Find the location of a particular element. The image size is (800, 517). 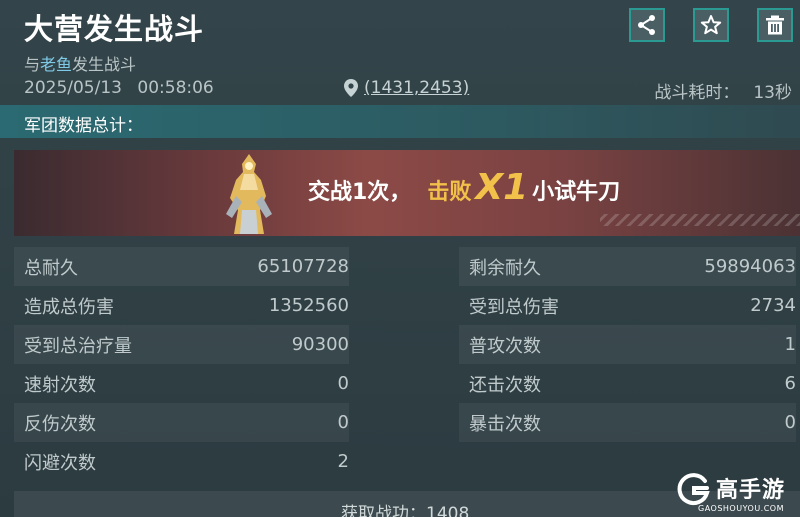

stat-row: 受到总伤害 2734 is located at coordinates (627, 305).